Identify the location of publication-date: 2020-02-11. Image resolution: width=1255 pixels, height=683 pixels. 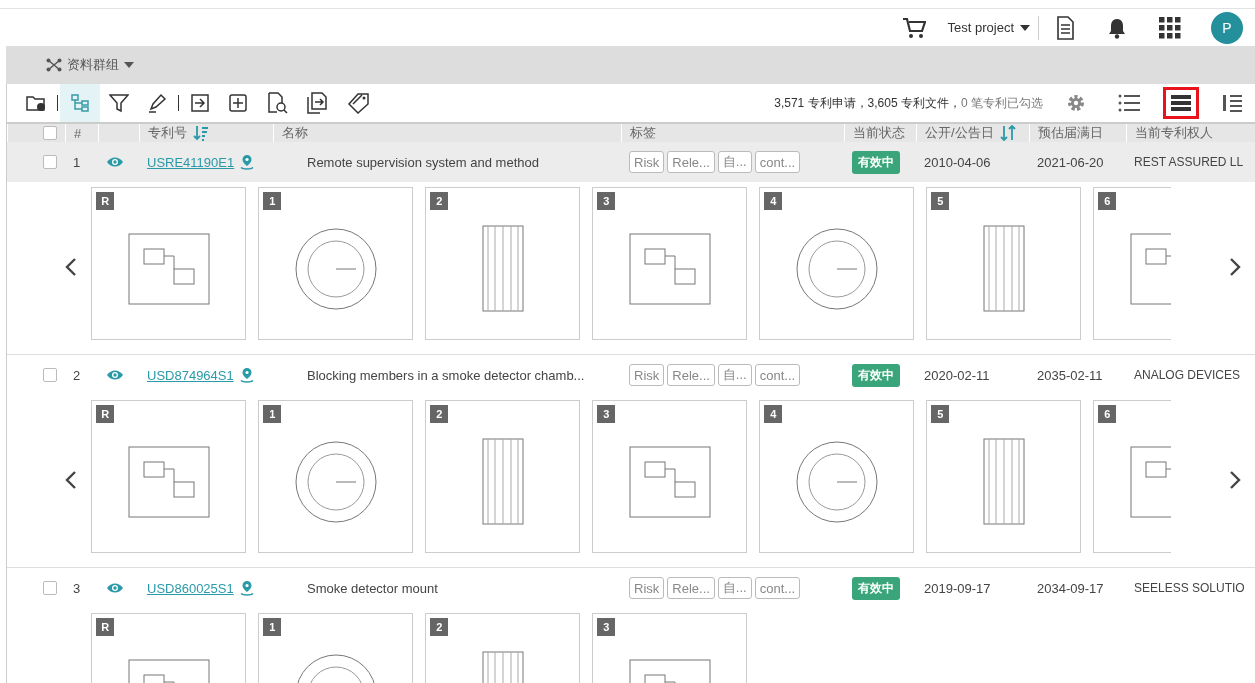
(957, 375).